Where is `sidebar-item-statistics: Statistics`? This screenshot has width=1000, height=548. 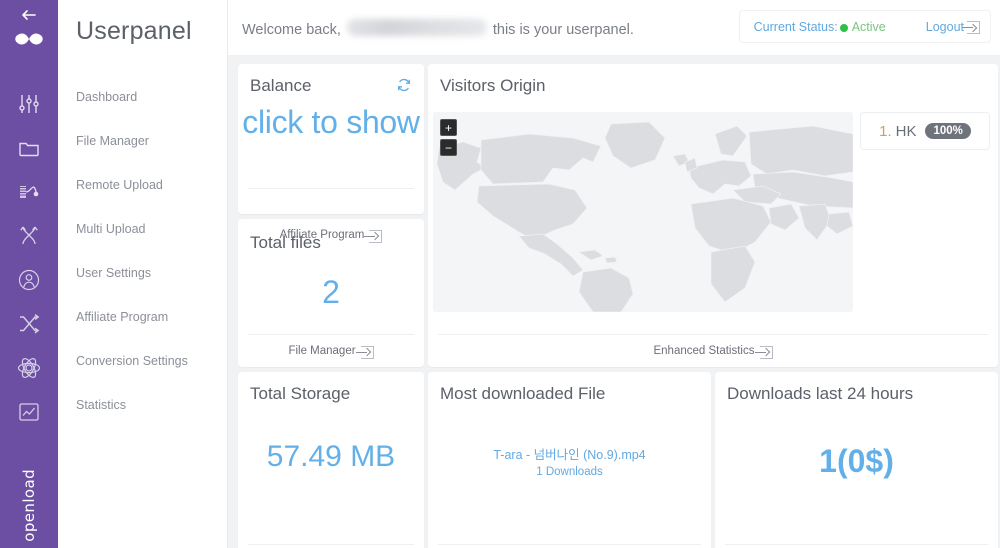
sidebar-item-statistics: Statistics is located at coordinates (151, 418).